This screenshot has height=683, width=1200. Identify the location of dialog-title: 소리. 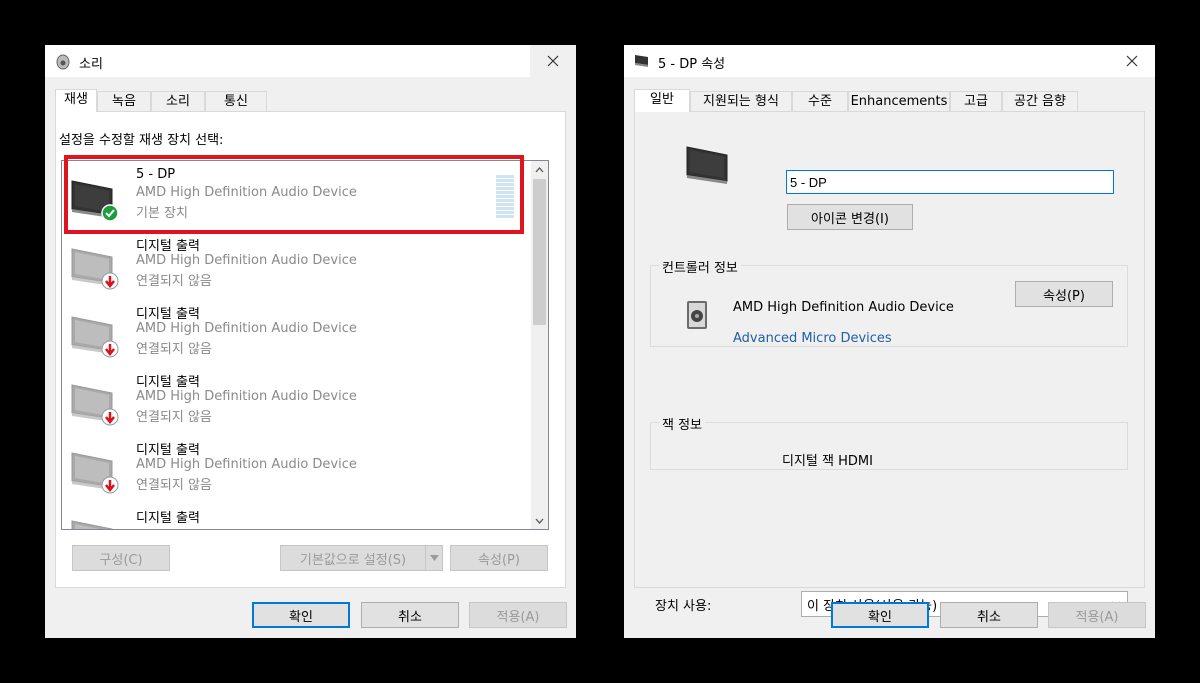
(91, 64).